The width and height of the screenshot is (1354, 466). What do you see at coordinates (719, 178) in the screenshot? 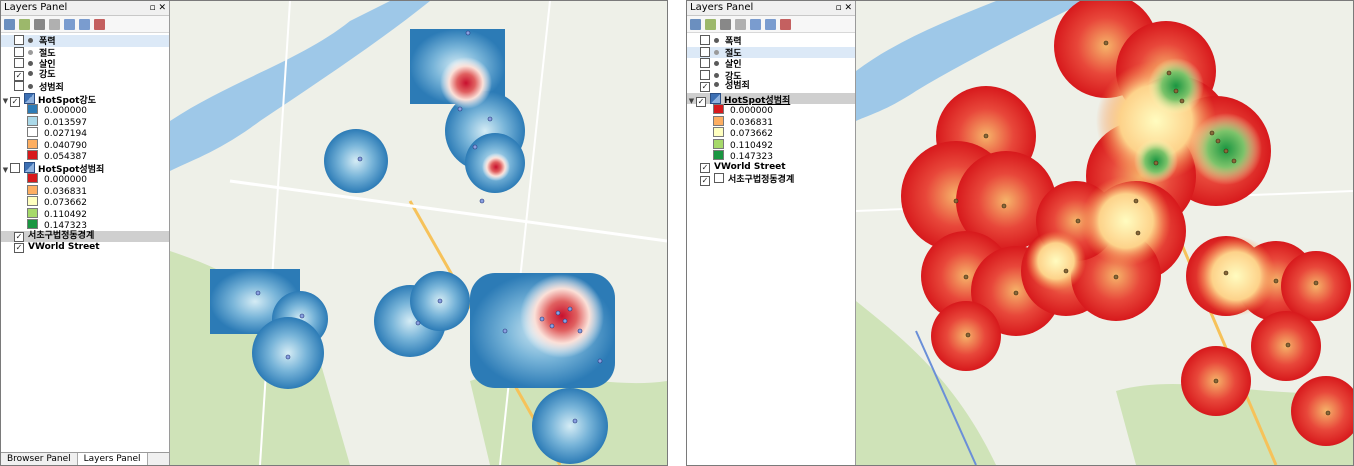
I see `layer-checkbox-secondary` at bounding box center [719, 178].